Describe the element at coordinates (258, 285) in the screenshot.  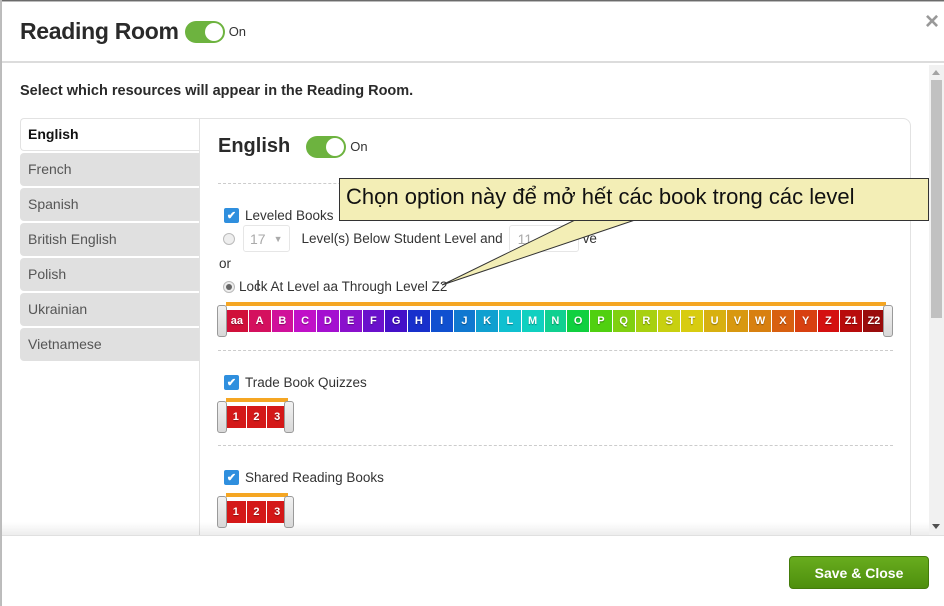
I see `text-cursor-icon: I` at that location.